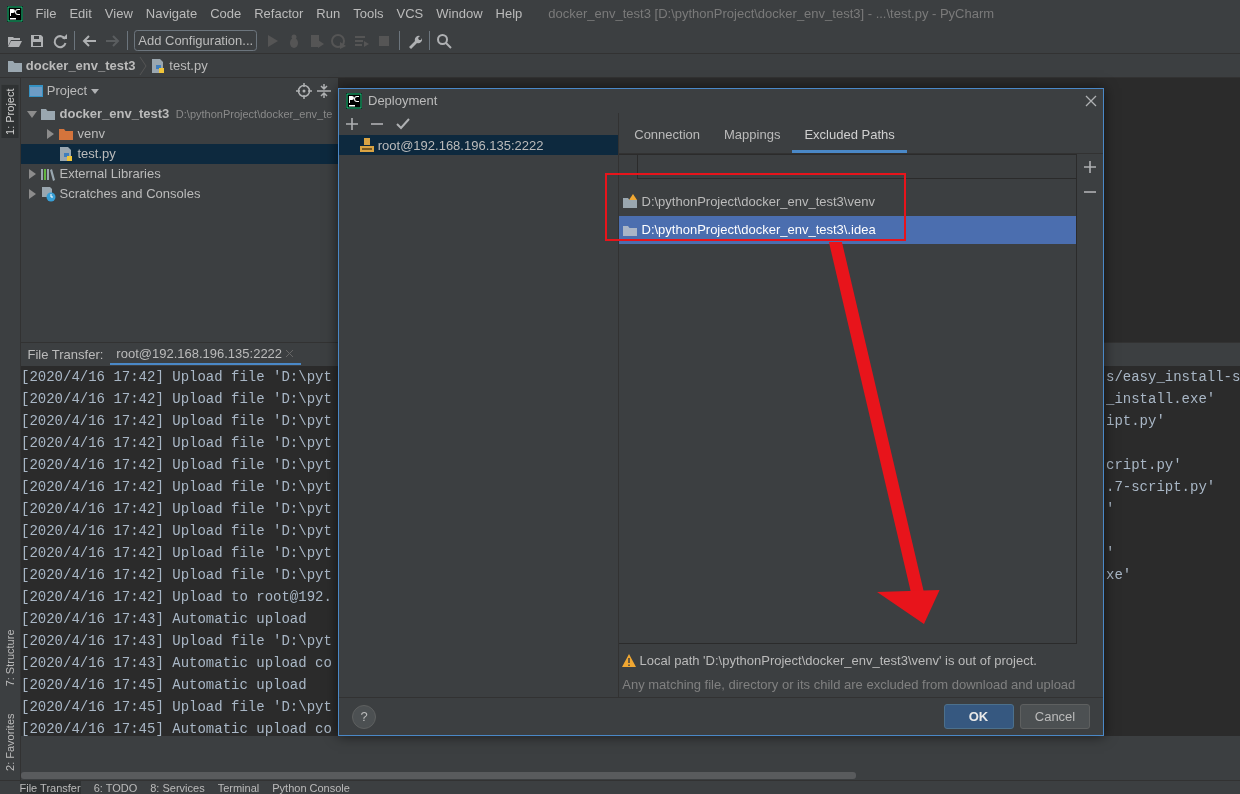 This screenshot has height=794, width=1240. What do you see at coordinates (48, 174) in the screenshot?
I see `library-icon` at bounding box center [48, 174].